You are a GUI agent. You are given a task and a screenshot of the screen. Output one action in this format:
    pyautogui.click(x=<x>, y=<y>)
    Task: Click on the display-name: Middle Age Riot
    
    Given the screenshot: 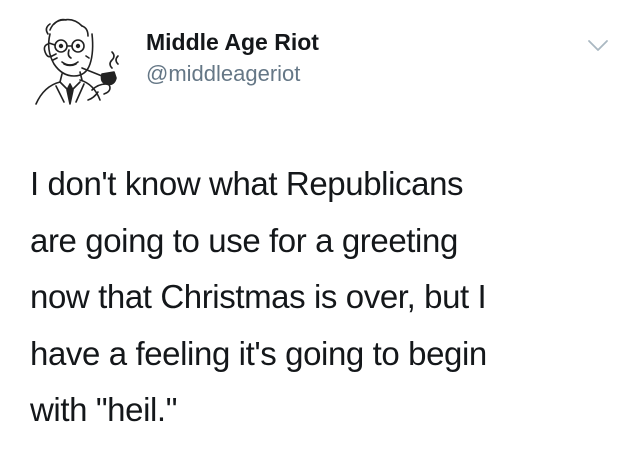 What is the action you would take?
    pyautogui.click(x=232, y=42)
    